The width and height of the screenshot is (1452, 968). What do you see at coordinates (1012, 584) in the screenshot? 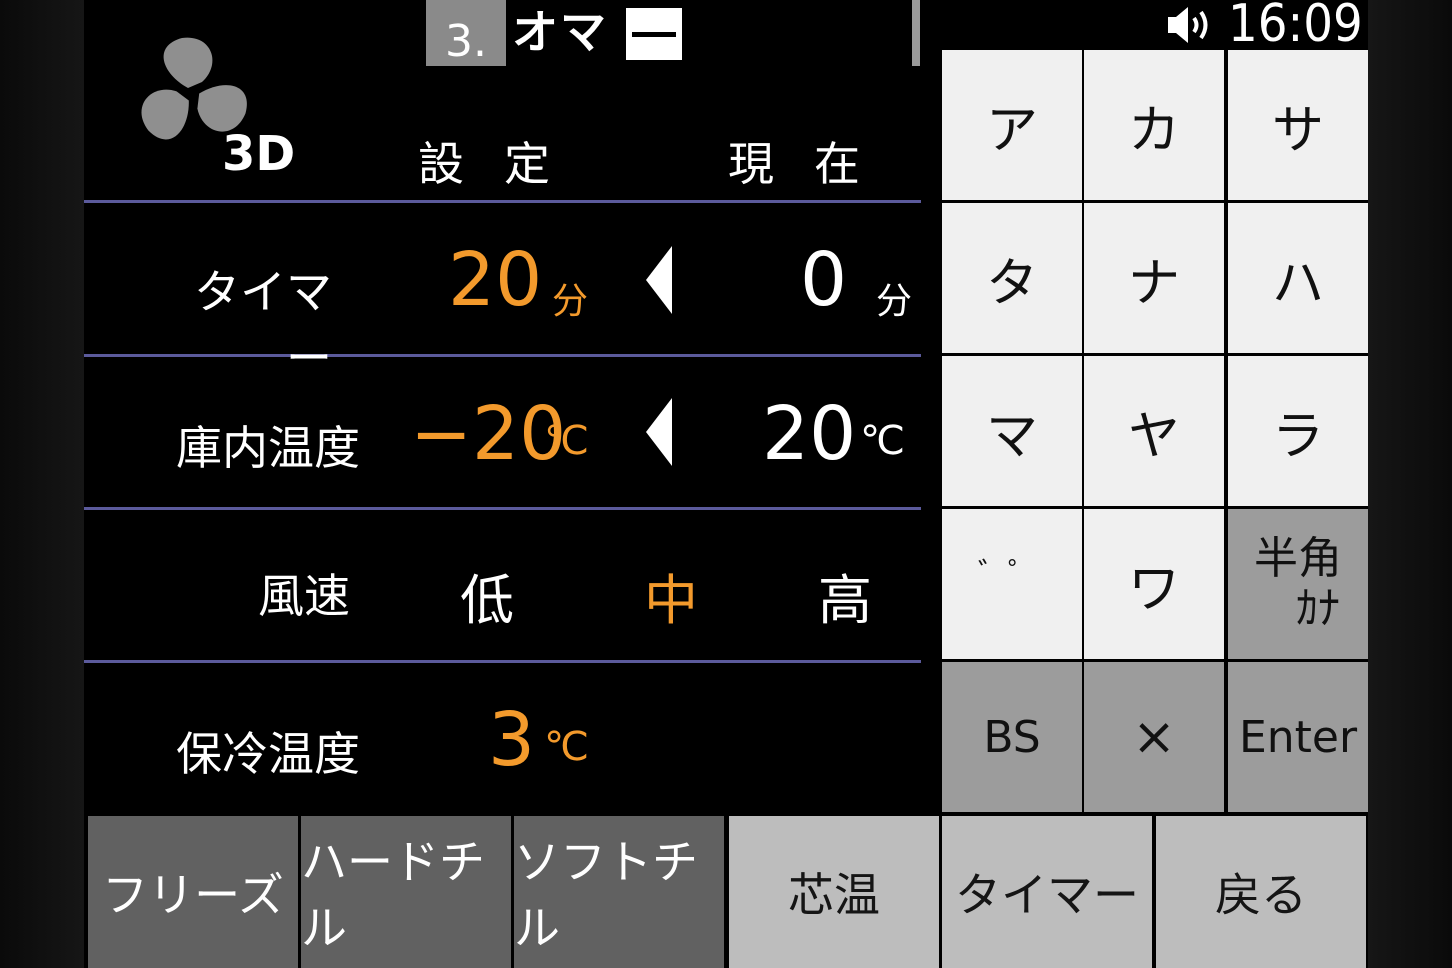
I see `key-dakuten: ゛゜` at bounding box center [1012, 584].